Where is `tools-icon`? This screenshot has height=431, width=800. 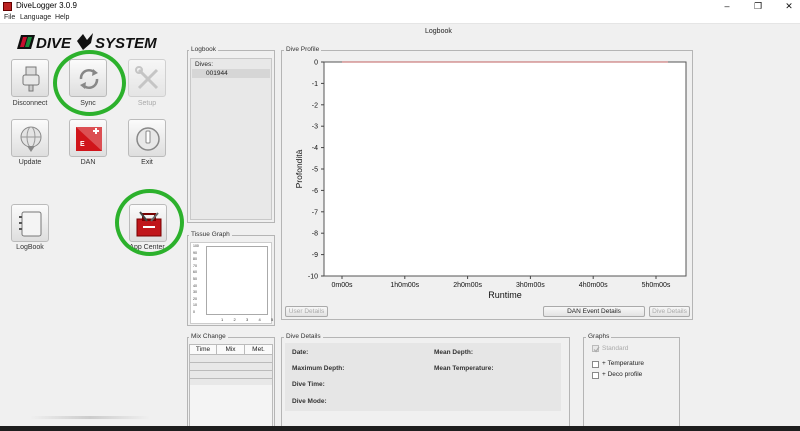 tools-icon is located at coordinates (147, 78).